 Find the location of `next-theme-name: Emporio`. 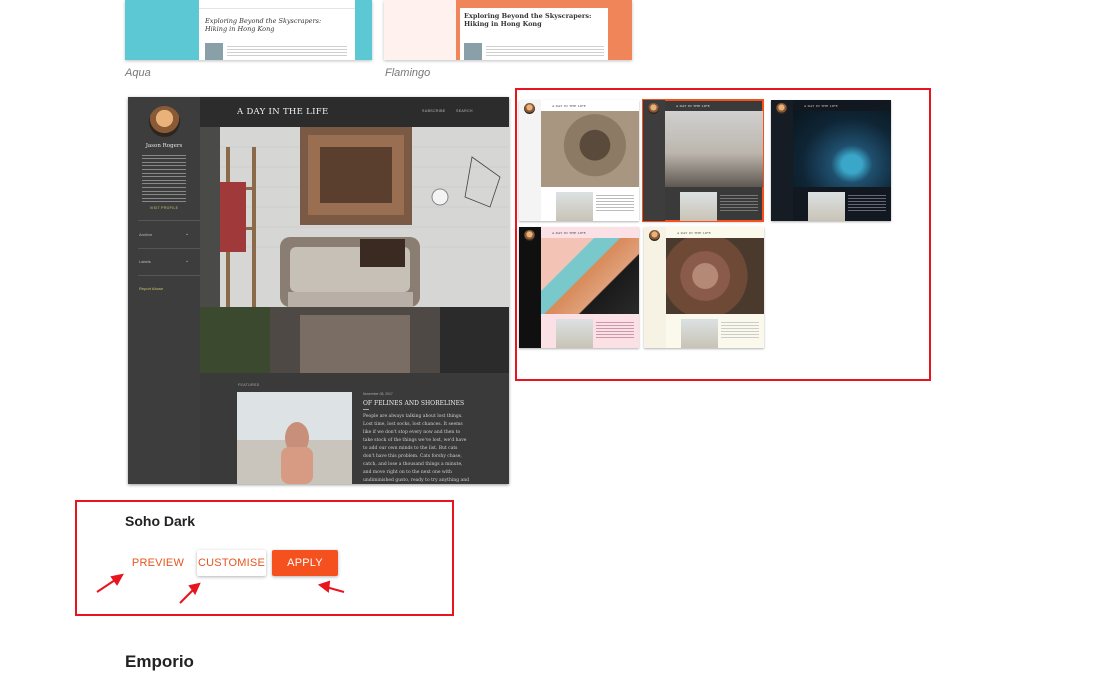

next-theme-name: Emporio is located at coordinates (159, 661).